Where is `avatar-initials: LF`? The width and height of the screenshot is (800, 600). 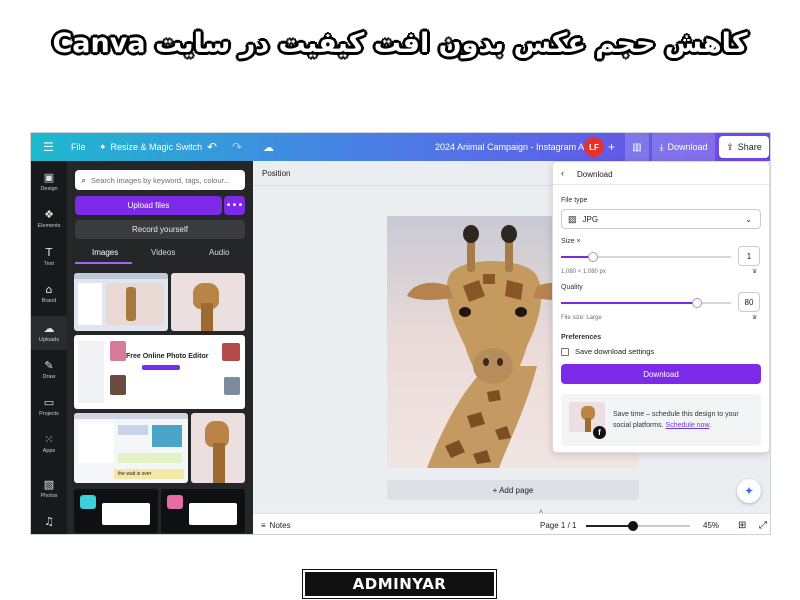
avatar-initials: LF is located at coordinates (594, 147).